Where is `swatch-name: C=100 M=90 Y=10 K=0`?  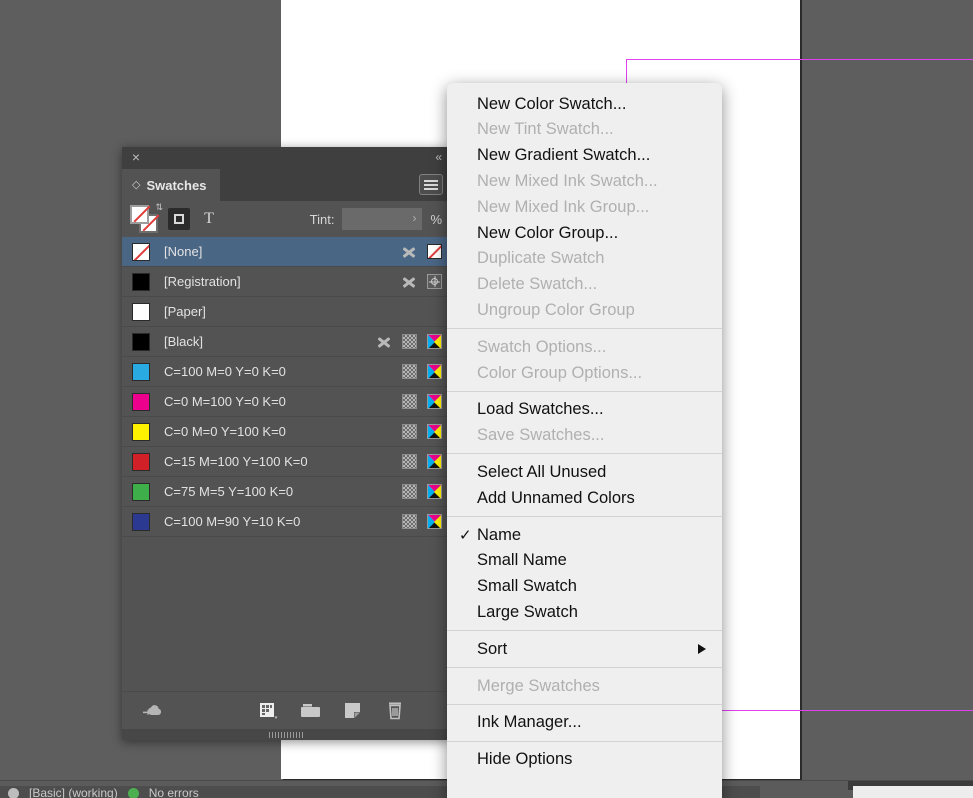 swatch-name: C=100 M=90 Y=10 K=0 is located at coordinates (232, 521).